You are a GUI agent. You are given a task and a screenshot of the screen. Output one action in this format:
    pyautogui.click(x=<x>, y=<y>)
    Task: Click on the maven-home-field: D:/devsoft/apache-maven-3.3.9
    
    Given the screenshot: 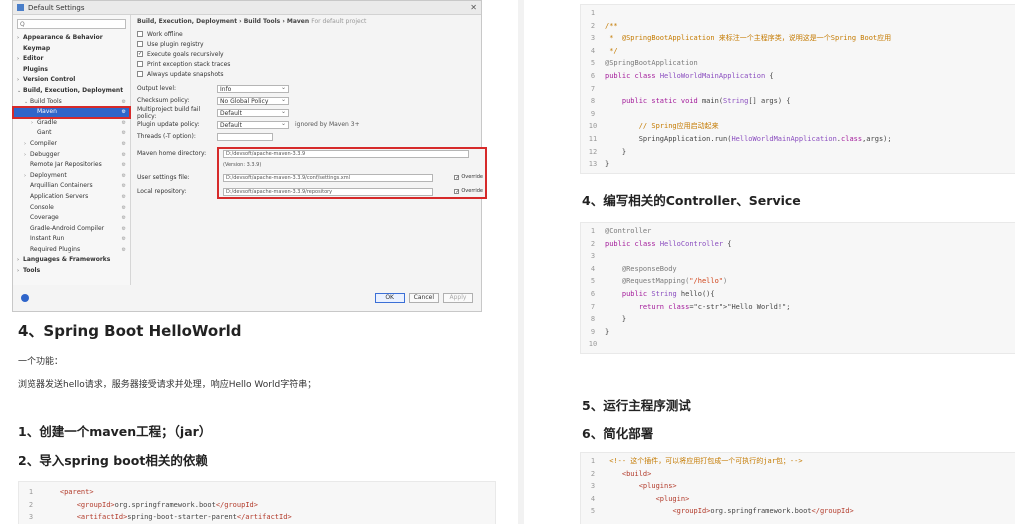 What is the action you would take?
    pyautogui.click(x=346, y=154)
    